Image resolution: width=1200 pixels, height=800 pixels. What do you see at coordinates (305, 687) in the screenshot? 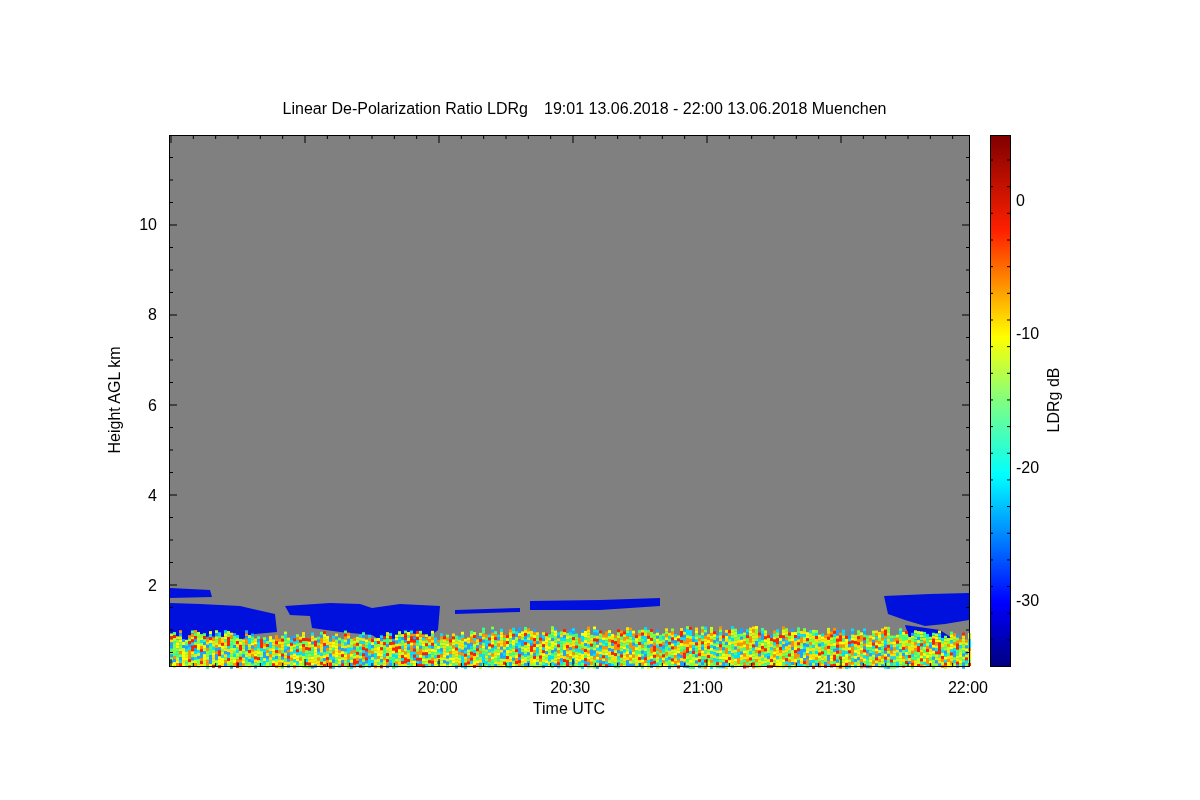
I see `x-tick-label: 19:30` at bounding box center [305, 687].